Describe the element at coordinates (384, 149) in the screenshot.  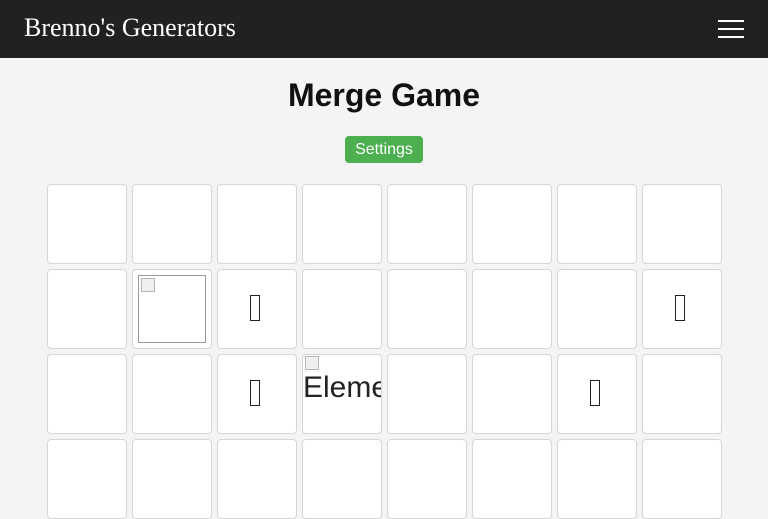
I see `settings-button: Settings` at that location.